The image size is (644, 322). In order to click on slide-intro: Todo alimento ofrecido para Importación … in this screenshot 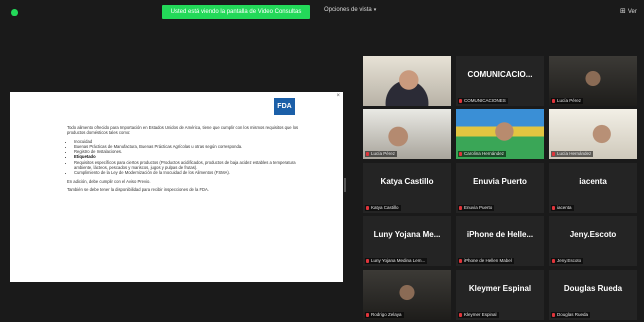, I will do `click(183, 130)`.